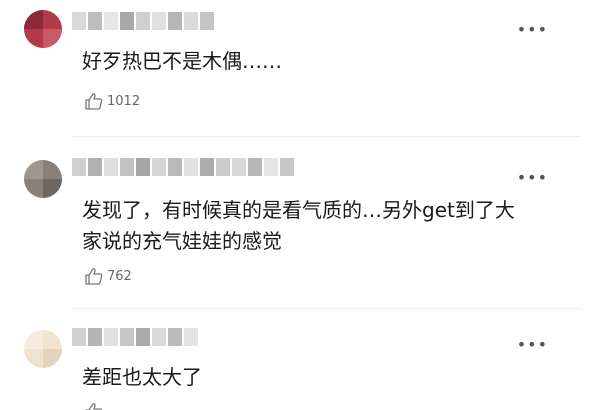  I want to click on like-count: 762, so click(119, 276).